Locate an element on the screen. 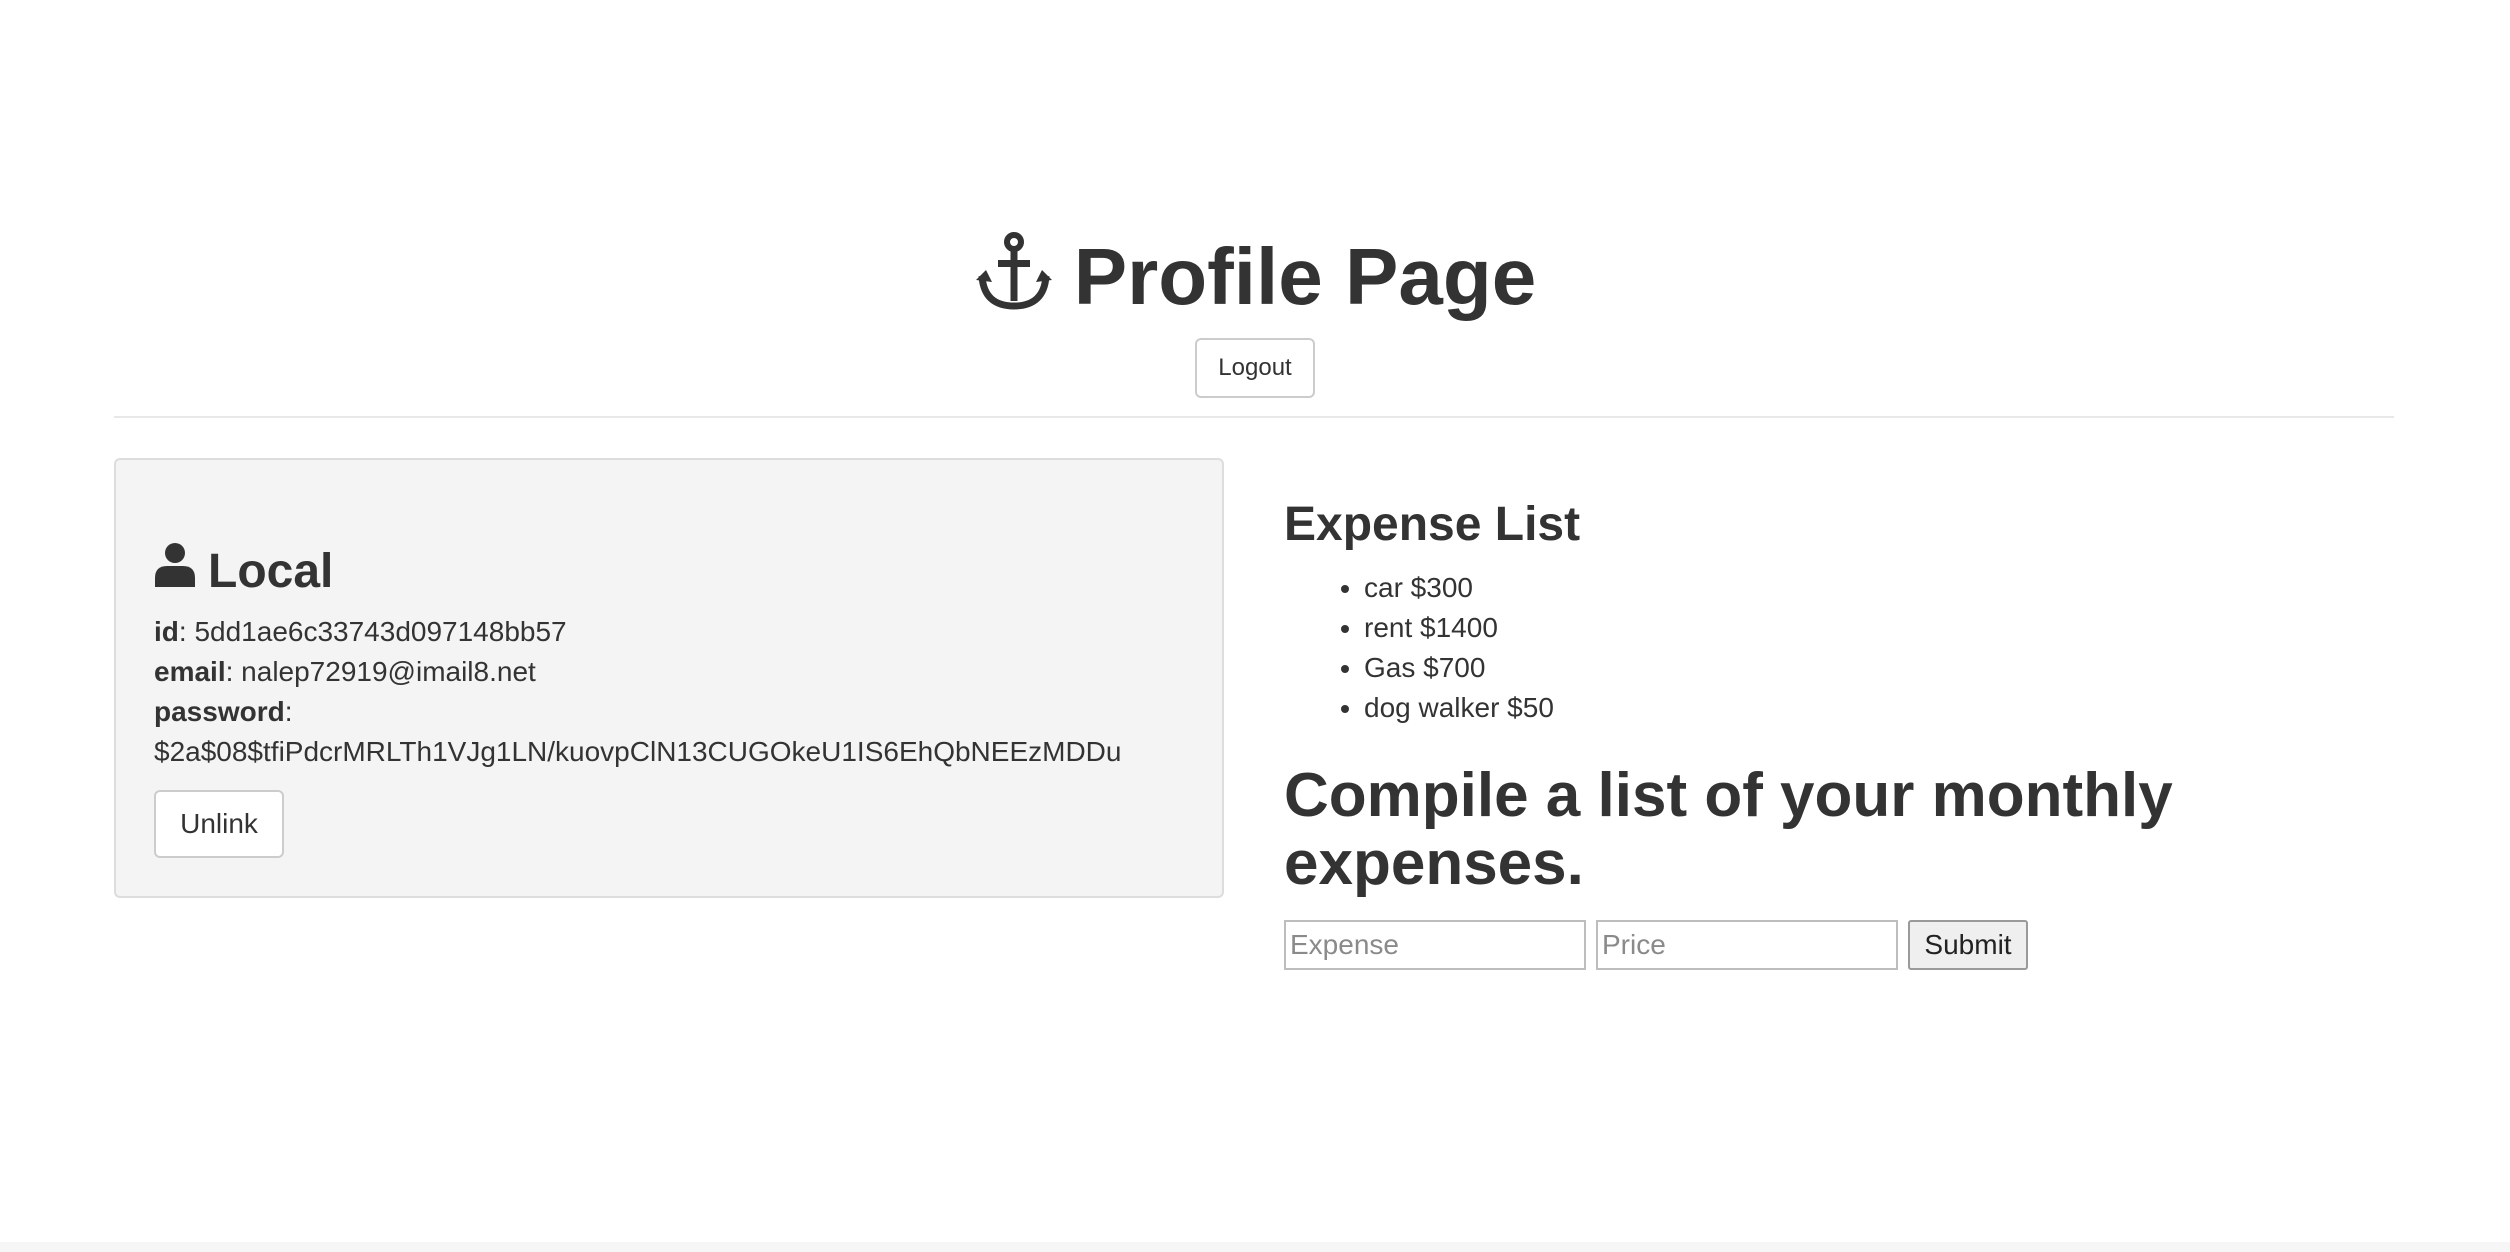 The height and width of the screenshot is (1252, 2510). email-row: email: nalep72919@imail8.net is located at coordinates (345, 671).